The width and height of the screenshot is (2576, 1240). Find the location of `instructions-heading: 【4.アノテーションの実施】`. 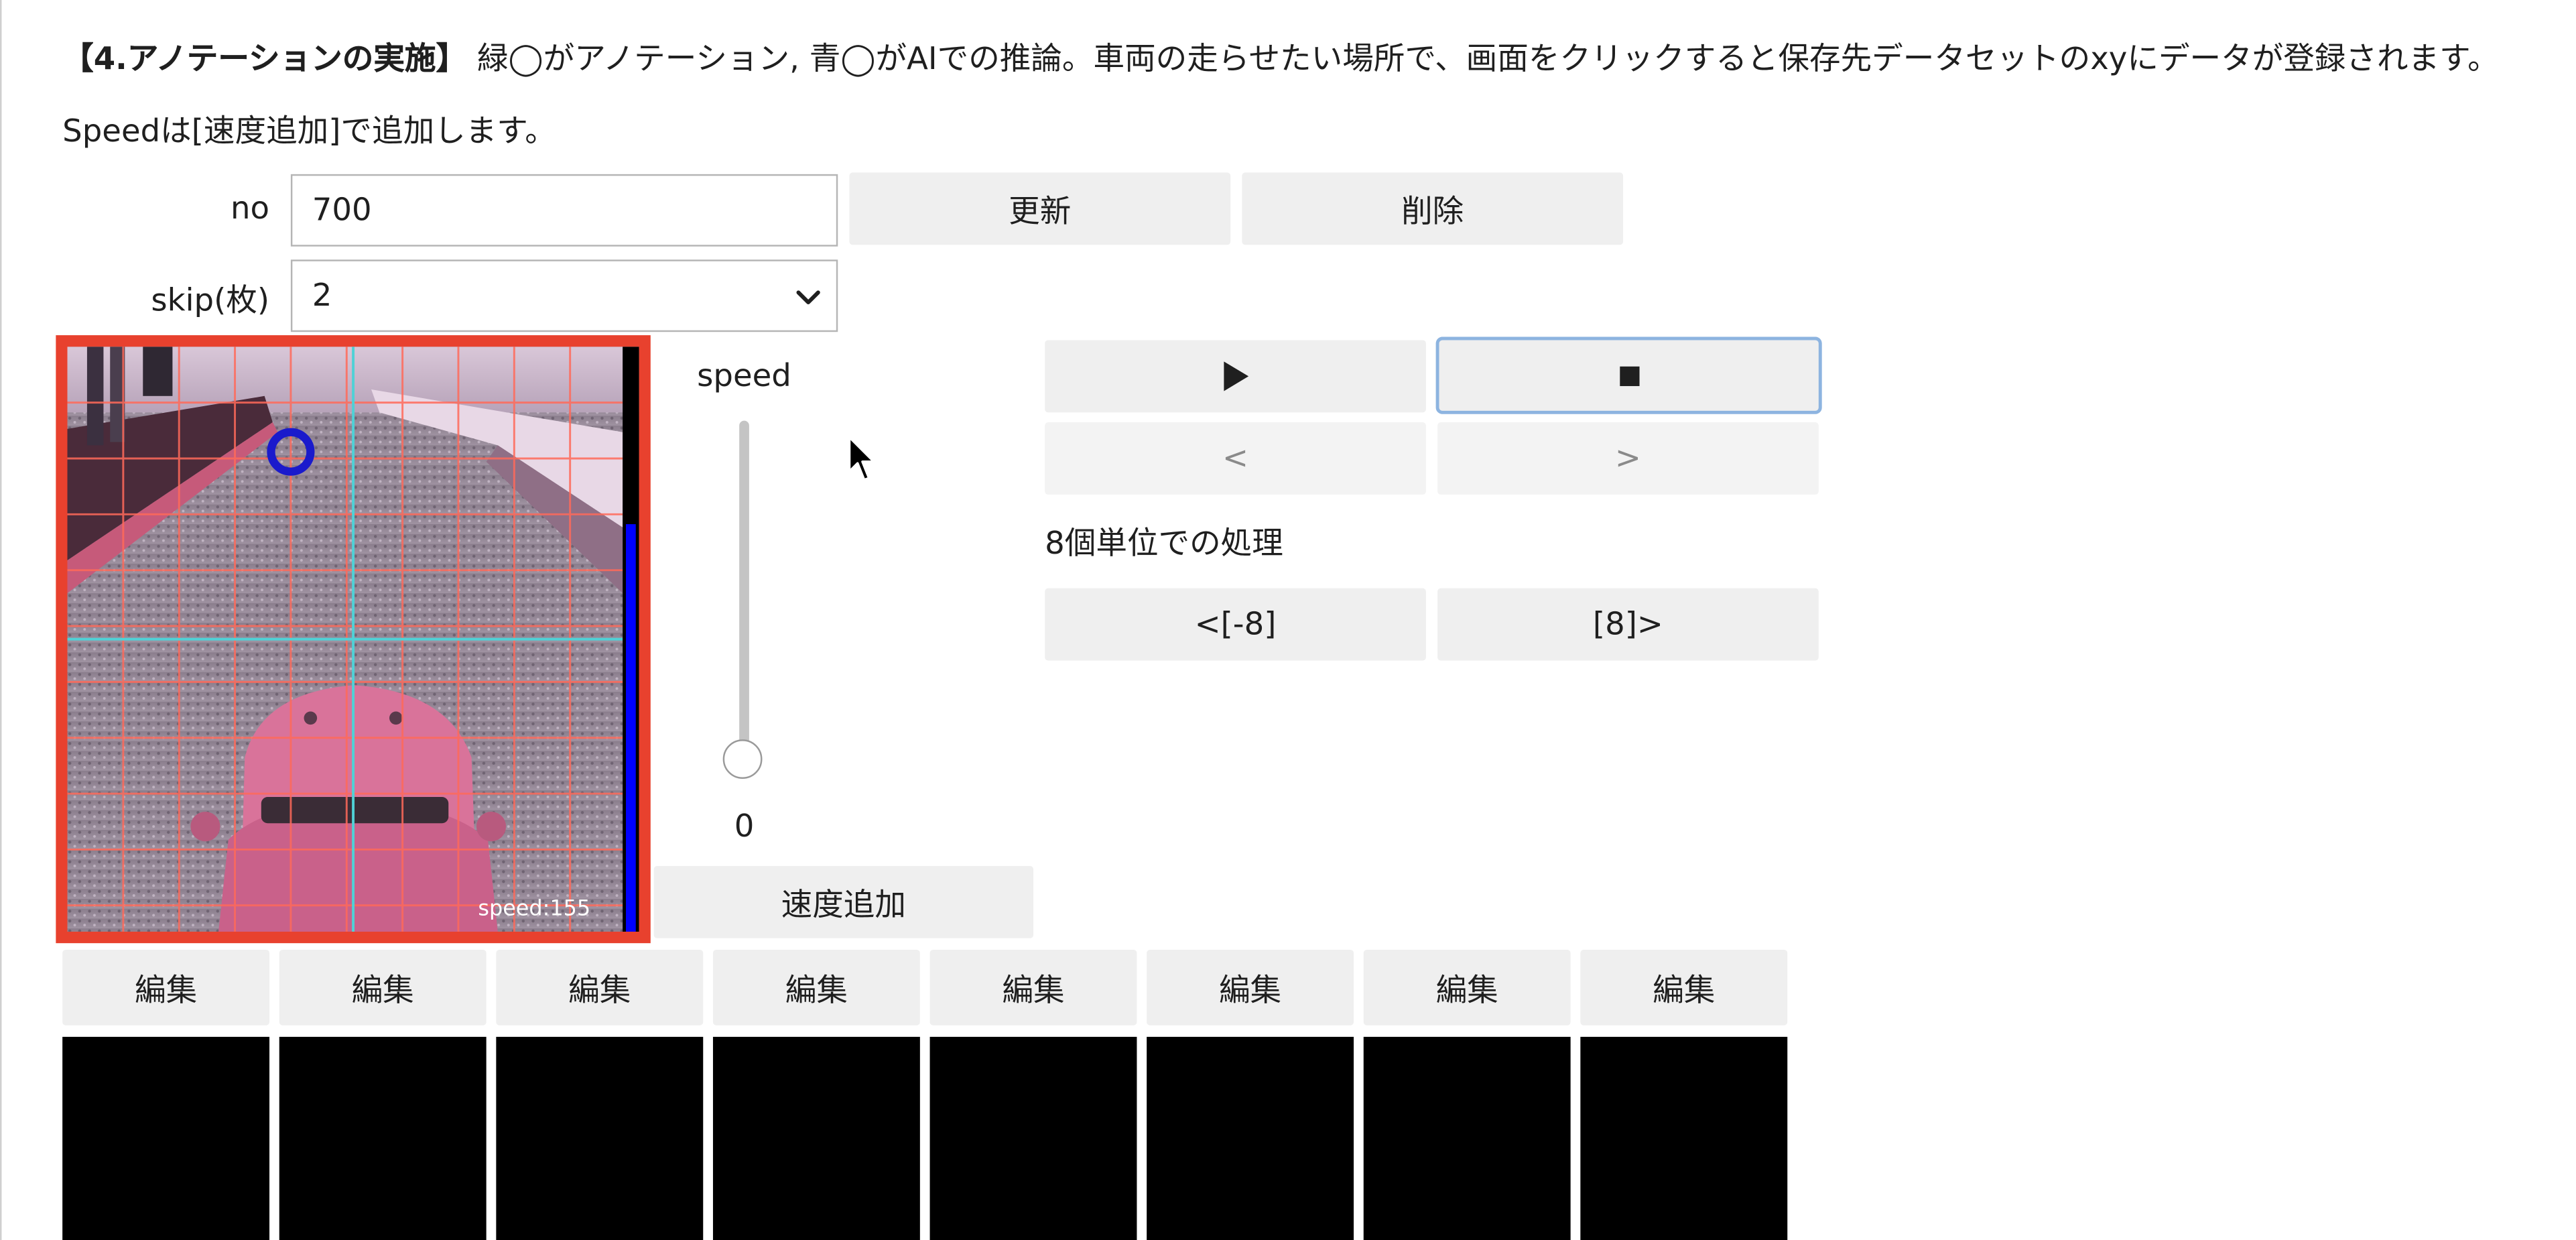

instructions-heading: 【4.アノテーションの実施】 is located at coordinates (265, 59).